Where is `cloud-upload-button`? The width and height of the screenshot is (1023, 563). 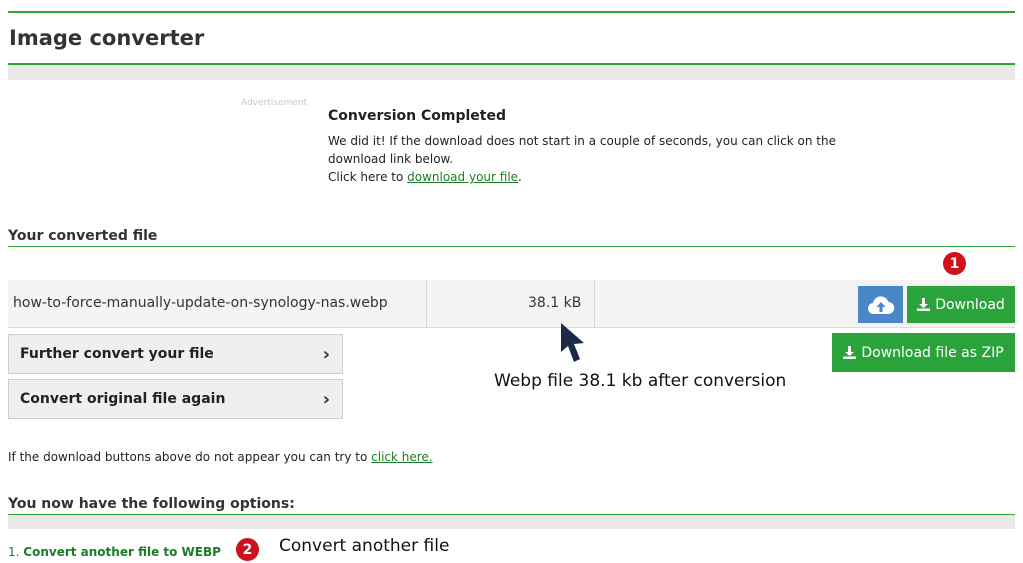 cloud-upload-button is located at coordinates (880, 304).